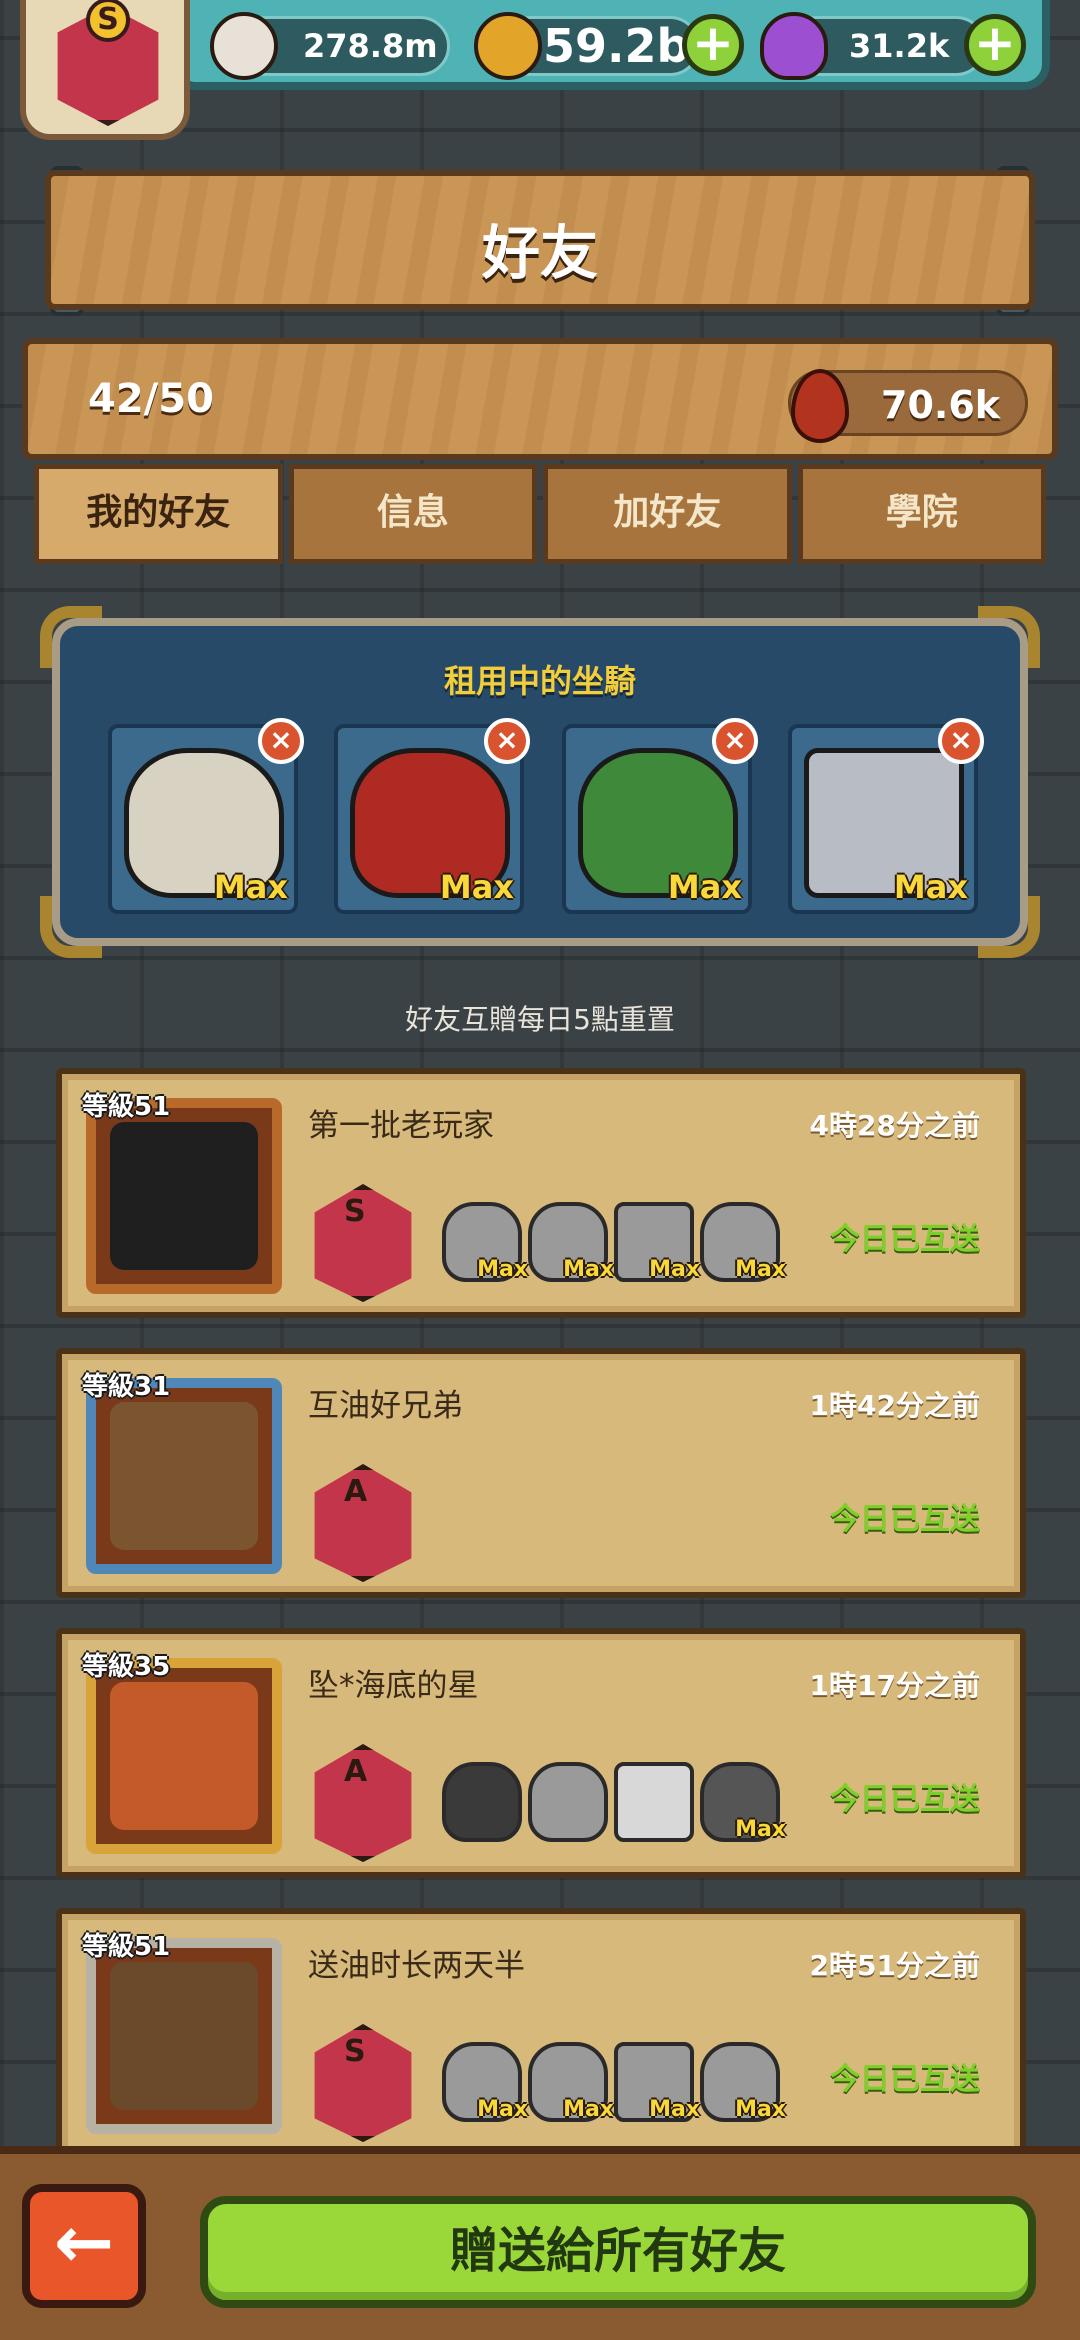 The image size is (1080, 2340). What do you see at coordinates (894, 1685) in the screenshot?
I see `friend-last-seen: 1時17分之前` at bounding box center [894, 1685].